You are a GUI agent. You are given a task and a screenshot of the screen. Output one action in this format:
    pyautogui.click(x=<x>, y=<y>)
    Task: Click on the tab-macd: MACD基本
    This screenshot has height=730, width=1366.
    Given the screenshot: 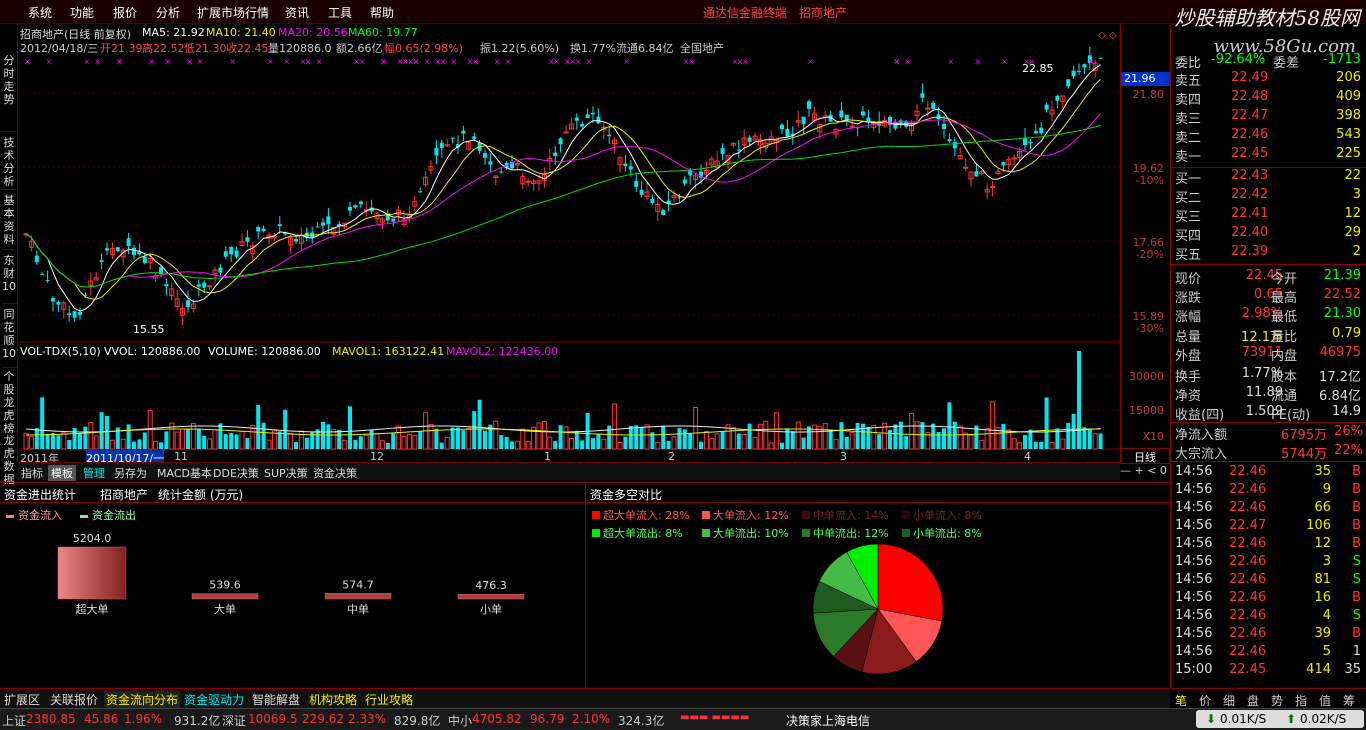 What is the action you would take?
    pyautogui.click(x=184, y=473)
    